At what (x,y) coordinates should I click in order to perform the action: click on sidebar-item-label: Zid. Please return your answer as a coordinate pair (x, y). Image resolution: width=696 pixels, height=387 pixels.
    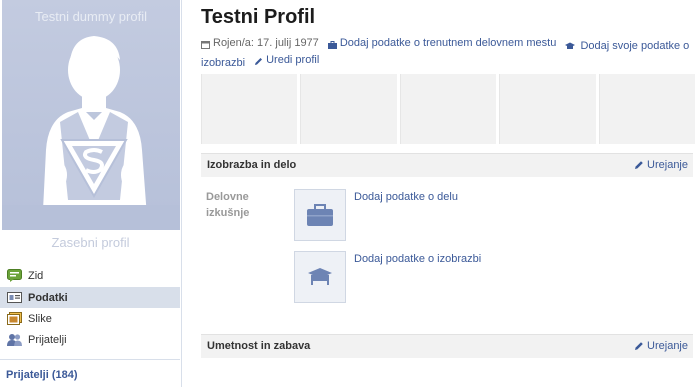
    Looking at the image, I should click on (36, 275).